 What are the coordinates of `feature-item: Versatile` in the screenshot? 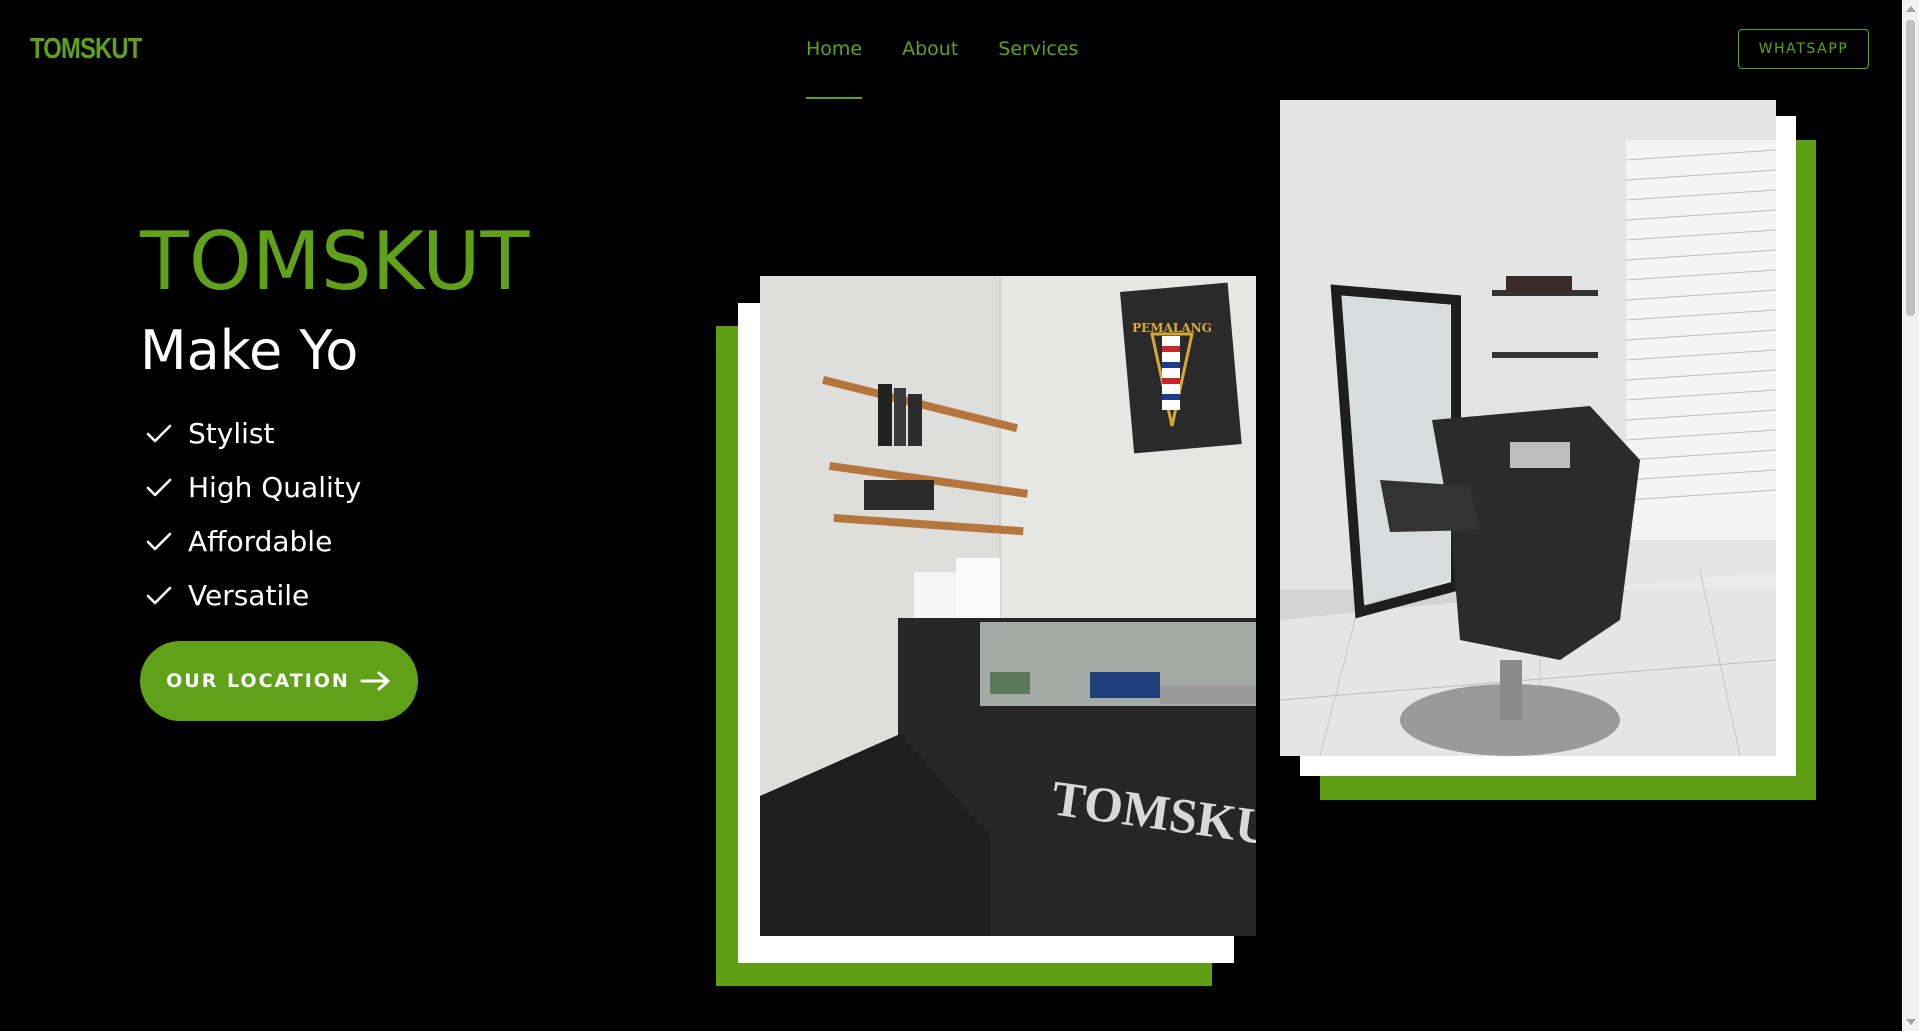 It's located at (252, 595).